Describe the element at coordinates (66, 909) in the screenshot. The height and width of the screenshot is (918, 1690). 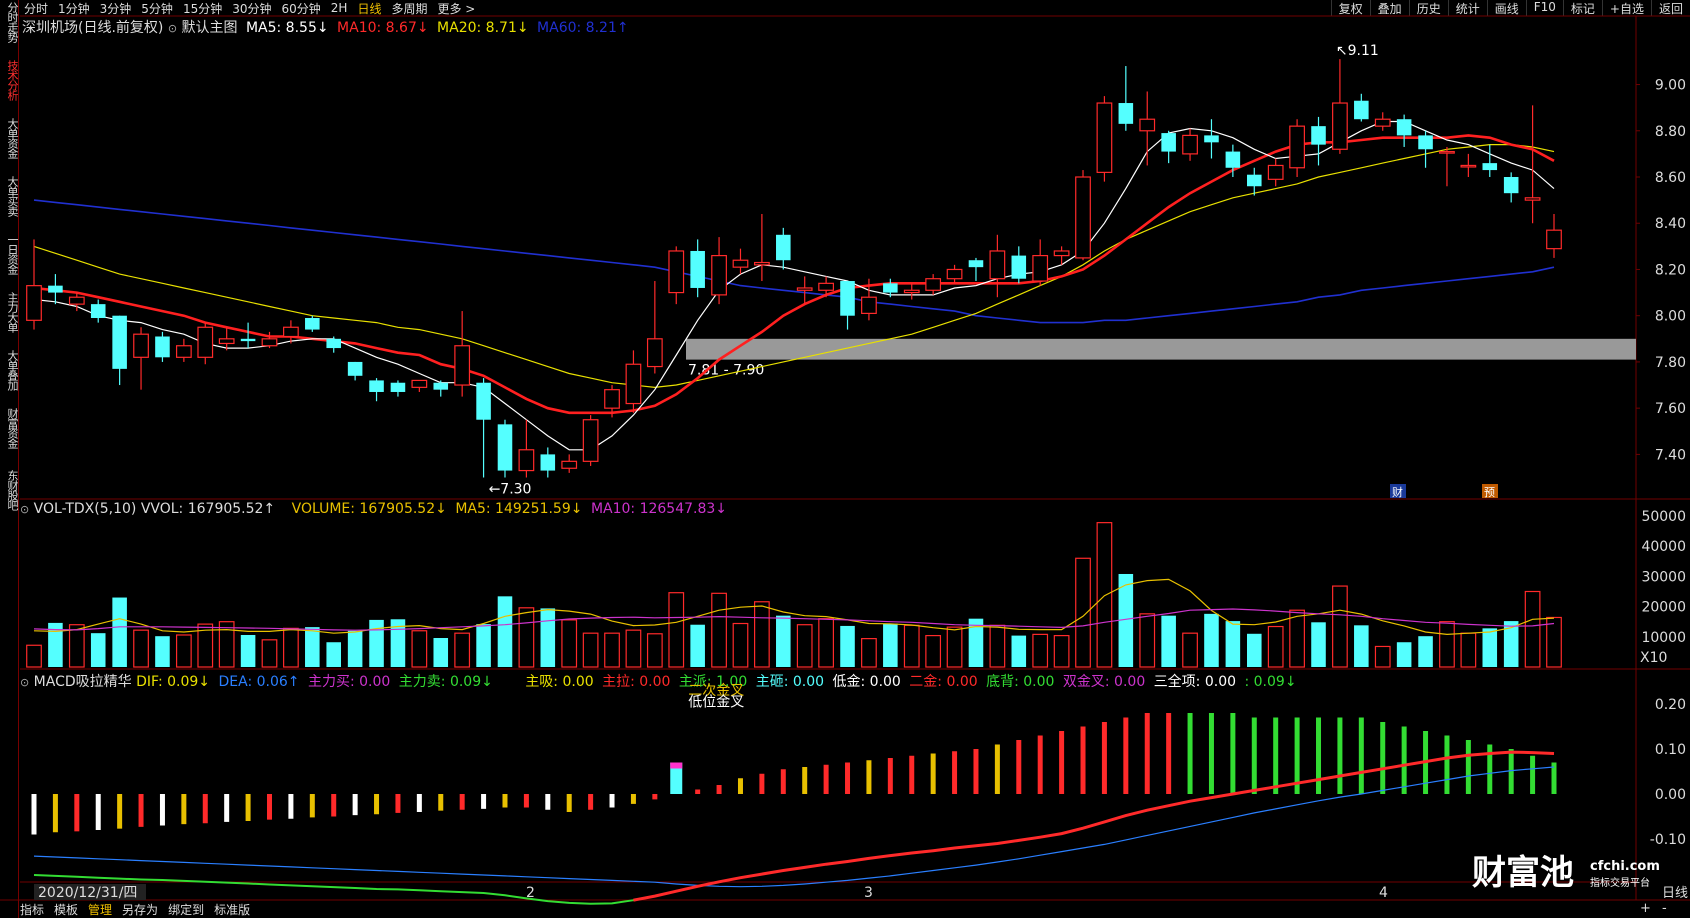
I see `bottom-tab-1: 模板` at that location.